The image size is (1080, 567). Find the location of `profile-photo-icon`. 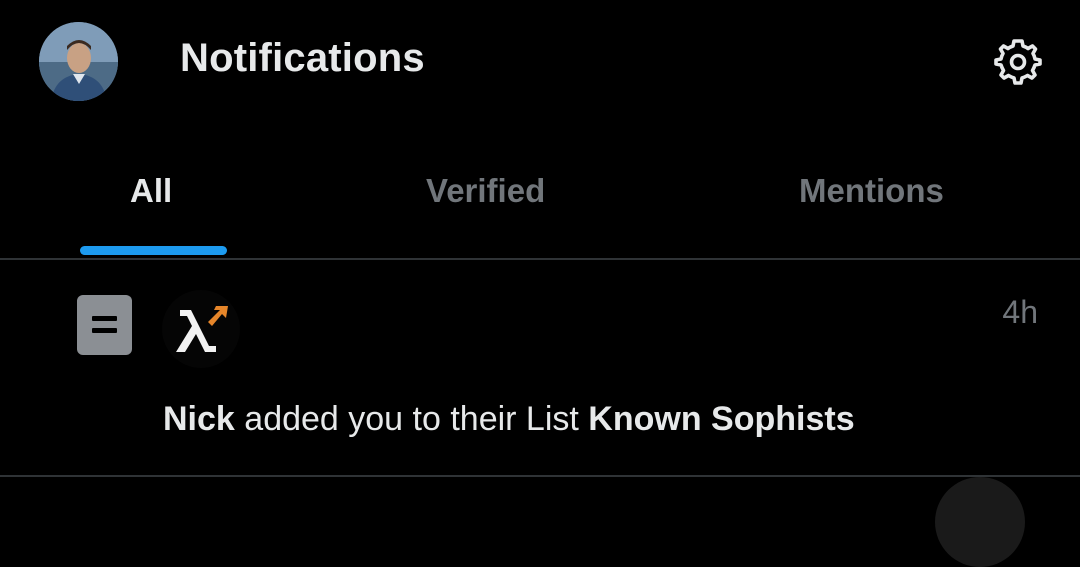

profile-photo-icon is located at coordinates (78, 61).